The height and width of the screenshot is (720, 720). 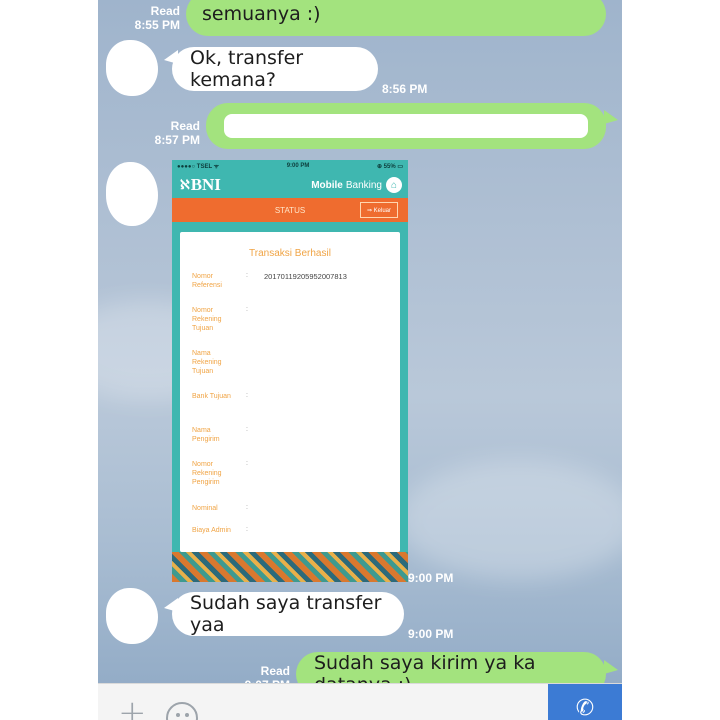 What do you see at coordinates (247, 69) in the screenshot?
I see `message-text: Ok, transfer kemana?` at bounding box center [247, 69].